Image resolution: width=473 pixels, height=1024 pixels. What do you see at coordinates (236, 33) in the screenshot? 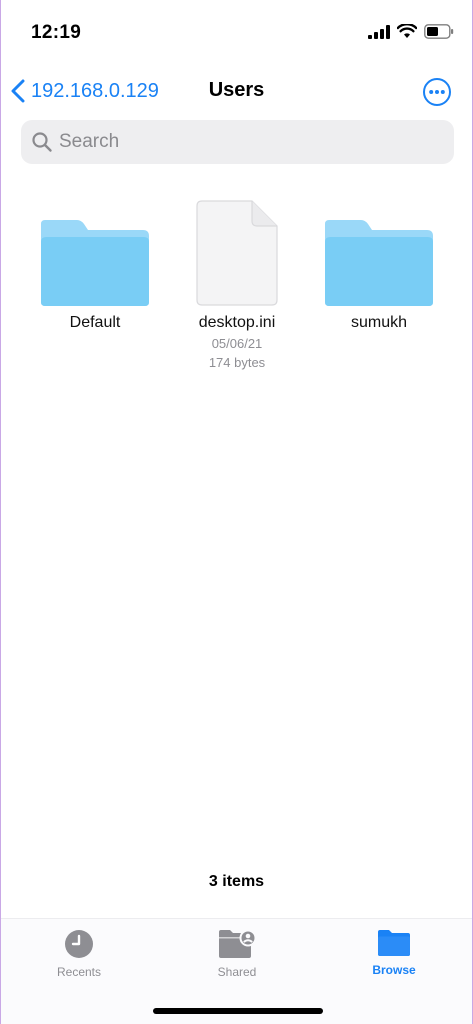
I see `status-bar: 12:19` at bounding box center [236, 33].